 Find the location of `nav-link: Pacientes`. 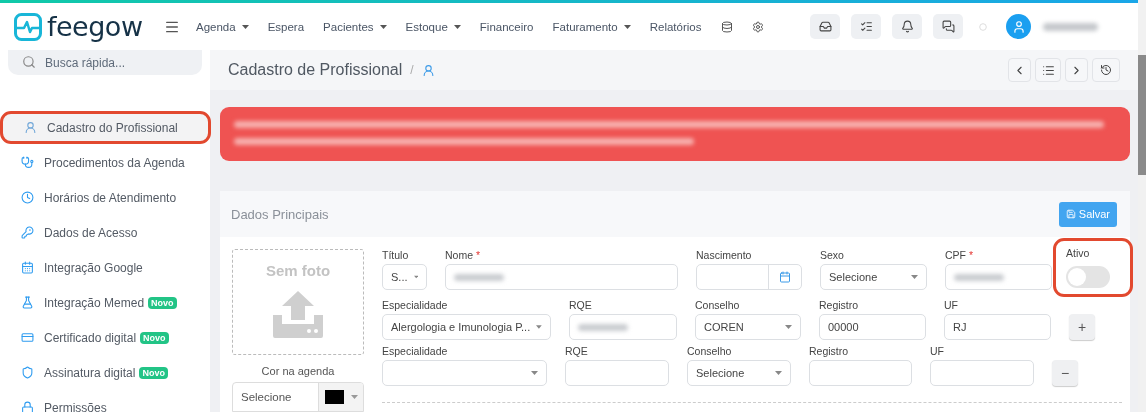

nav-link: Pacientes is located at coordinates (355, 26).